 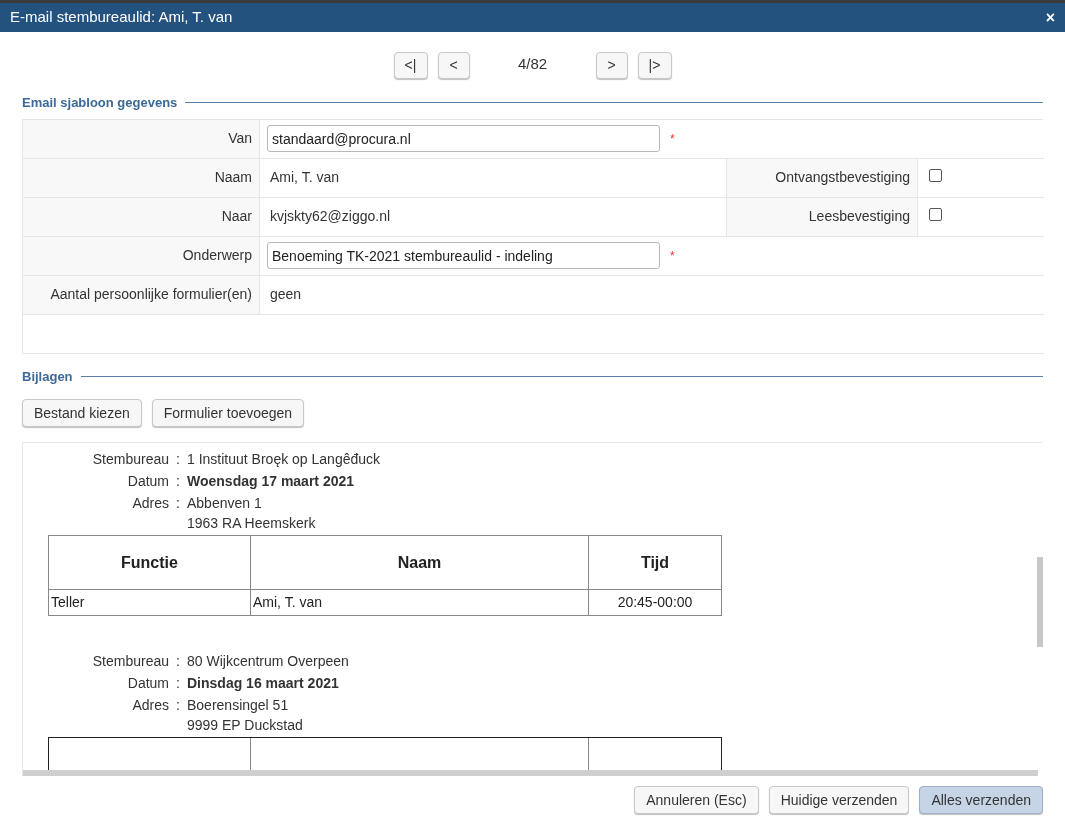 I want to click on column-header: Functie, so click(x=149, y=562).